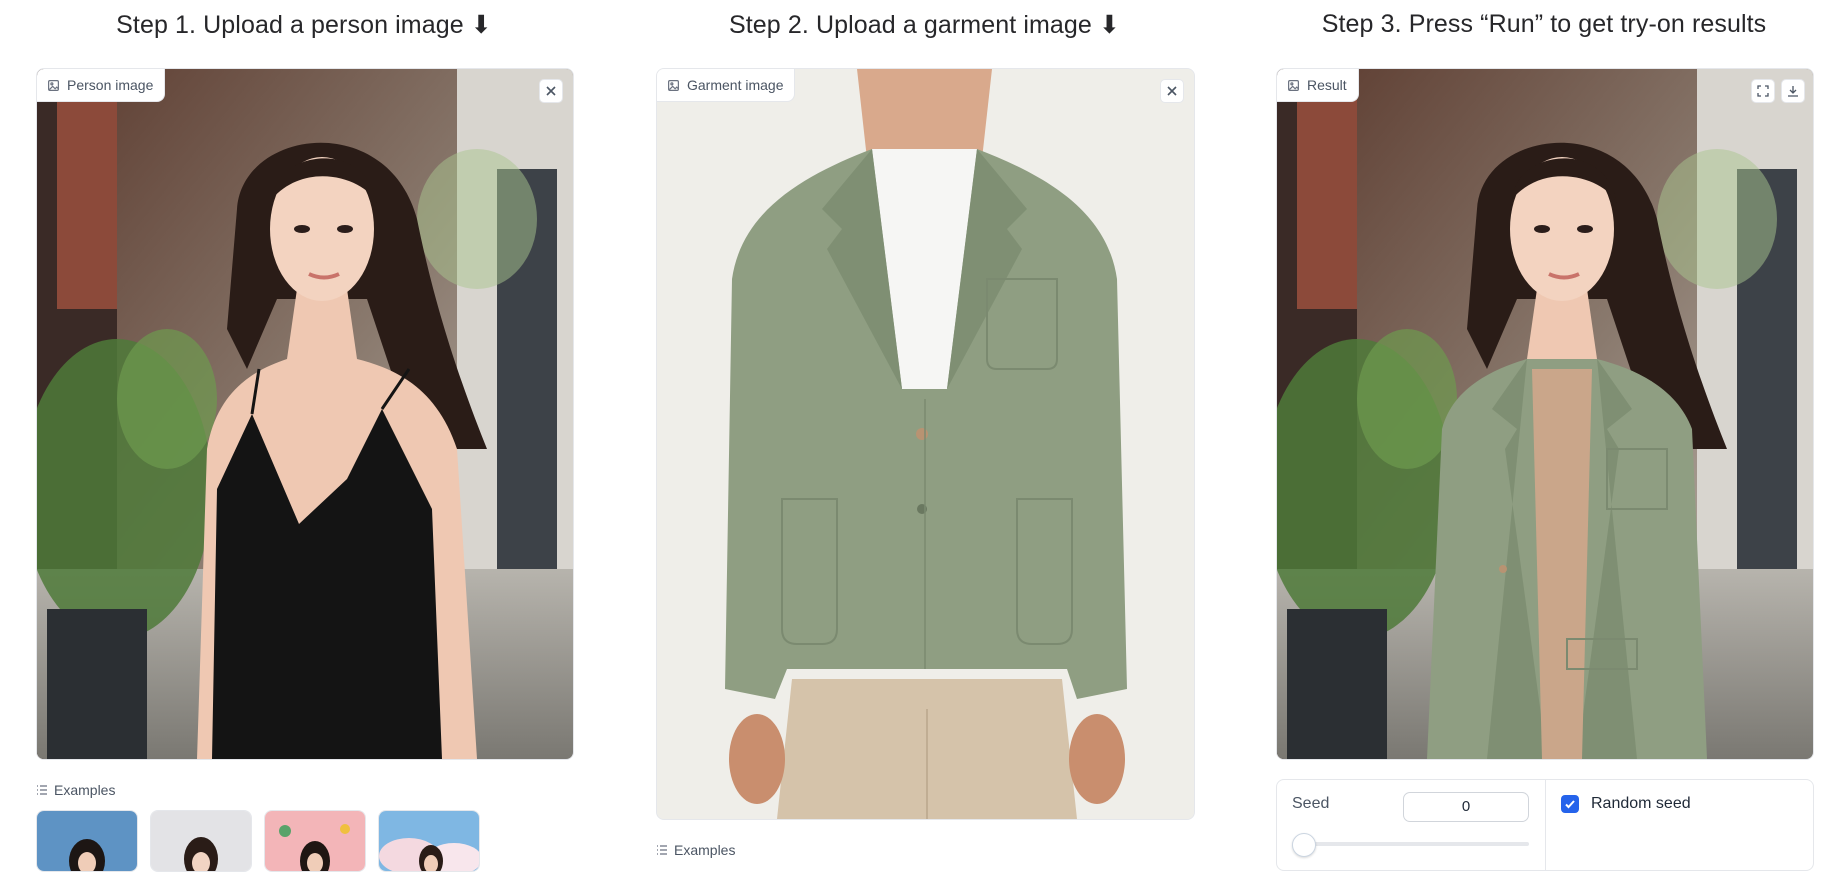 This screenshot has height=872, width=1846. I want to click on fullscreen-button, so click(1763, 91).